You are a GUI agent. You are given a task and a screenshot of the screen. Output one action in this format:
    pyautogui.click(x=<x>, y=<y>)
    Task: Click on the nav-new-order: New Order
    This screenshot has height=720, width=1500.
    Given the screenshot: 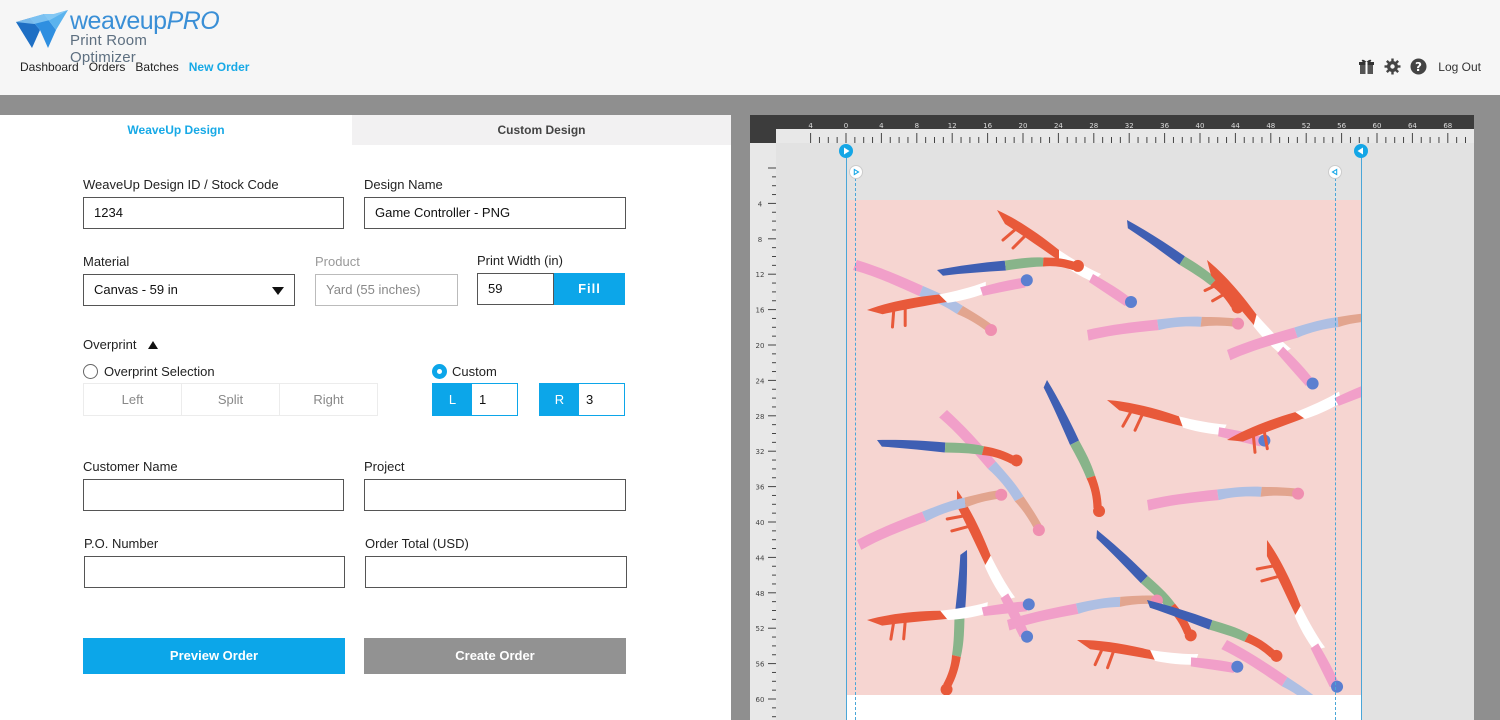 What is the action you would take?
    pyautogui.click(x=219, y=67)
    